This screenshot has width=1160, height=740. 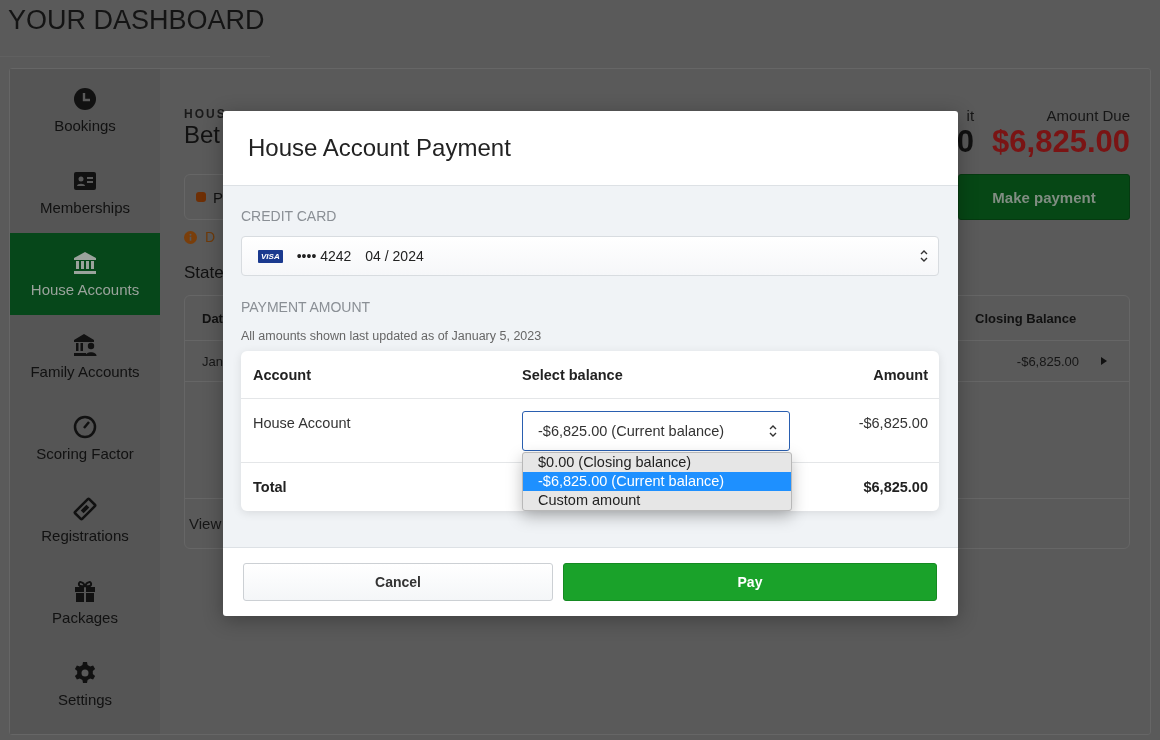 I want to click on sidebar-item: Scoring Factor, so click(x=85, y=438).